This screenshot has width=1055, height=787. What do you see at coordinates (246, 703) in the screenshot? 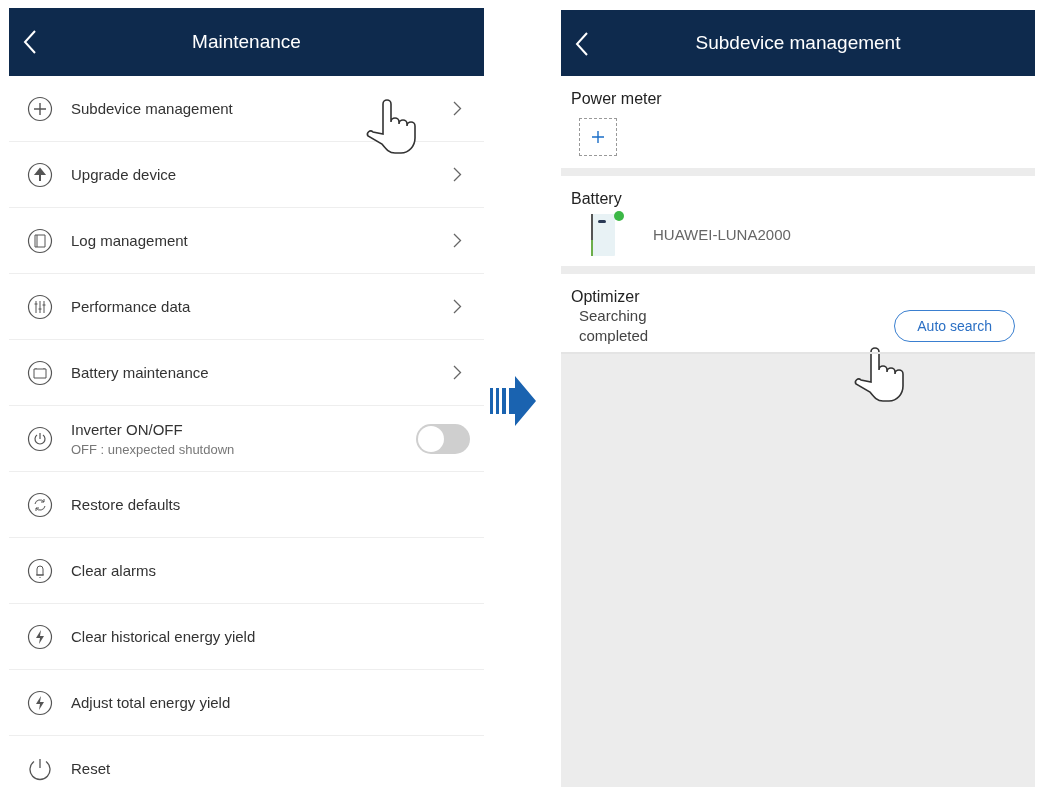
I see `menu-item: Adjust total energy yield` at bounding box center [246, 703].